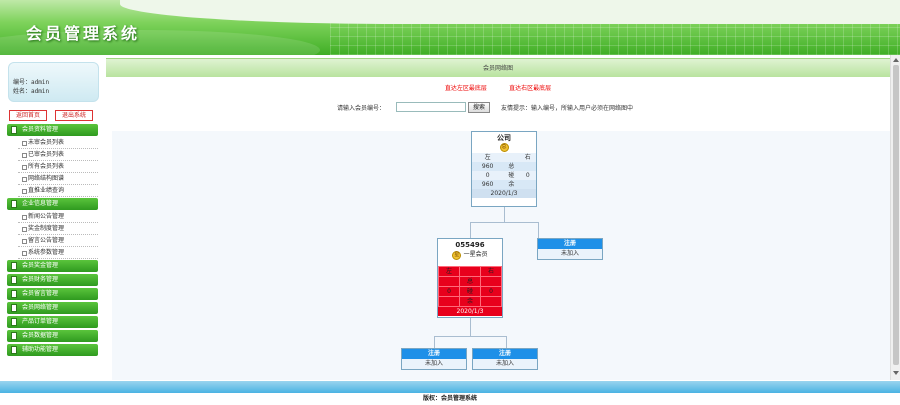  What do you see at coordinates (52, 336) in the screenshot?
I see `menu-group-header: 会员数据管理` at bounding box center [52, 336].